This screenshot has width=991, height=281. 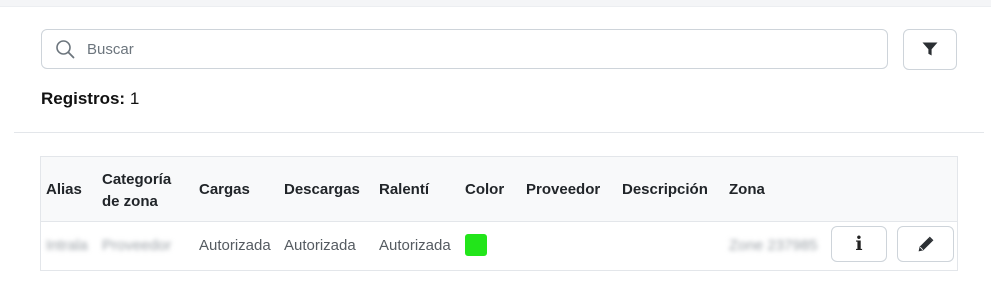 I want to click on cell-loads: Autorizada, so click(x=235, y=245).